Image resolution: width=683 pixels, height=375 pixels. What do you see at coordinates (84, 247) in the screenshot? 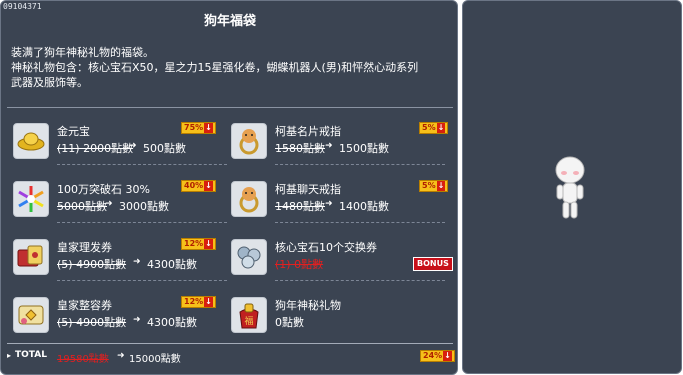
I see `item-name: 皇家理发券` at bounding box center [84, 247].